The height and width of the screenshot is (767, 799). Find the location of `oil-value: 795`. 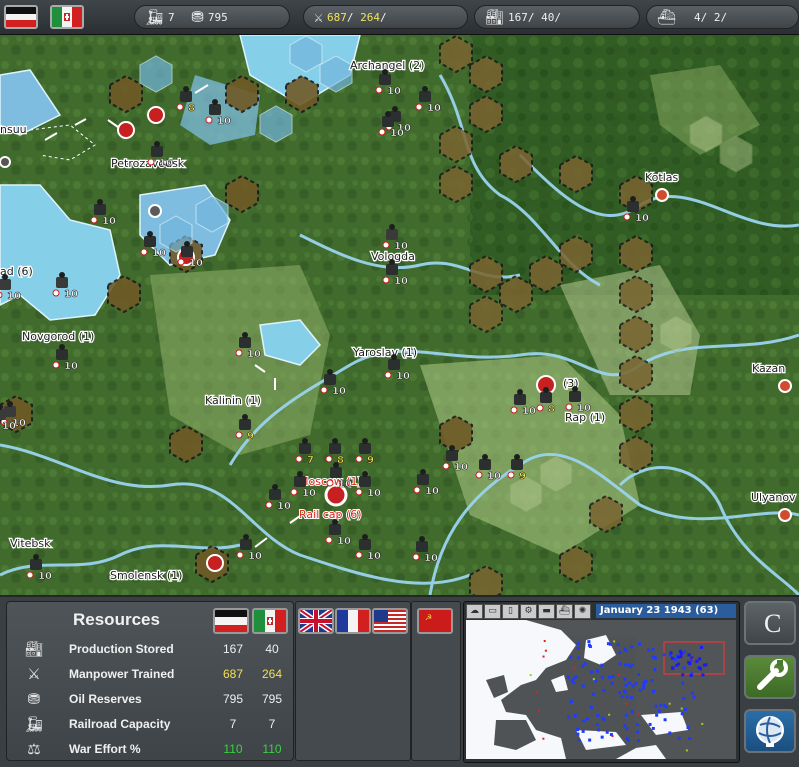

oil-value: 795 is located at coordinates (217, 17).